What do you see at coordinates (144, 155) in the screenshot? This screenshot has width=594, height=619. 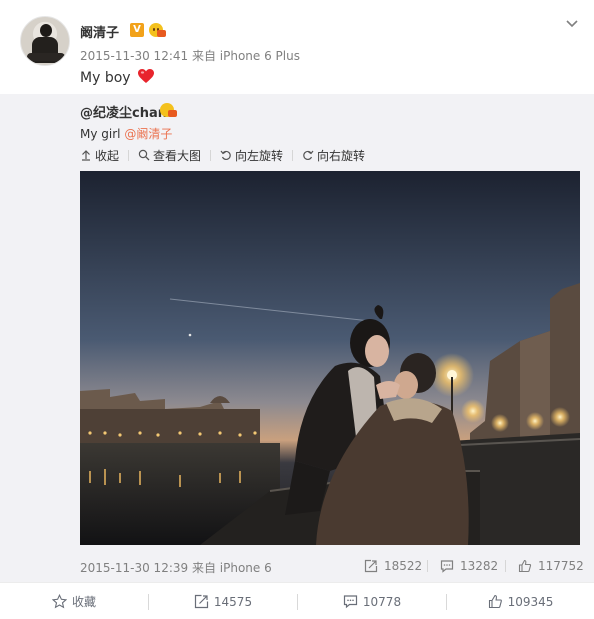 I see `magnifier-icon` at bounding box center [144, 155].